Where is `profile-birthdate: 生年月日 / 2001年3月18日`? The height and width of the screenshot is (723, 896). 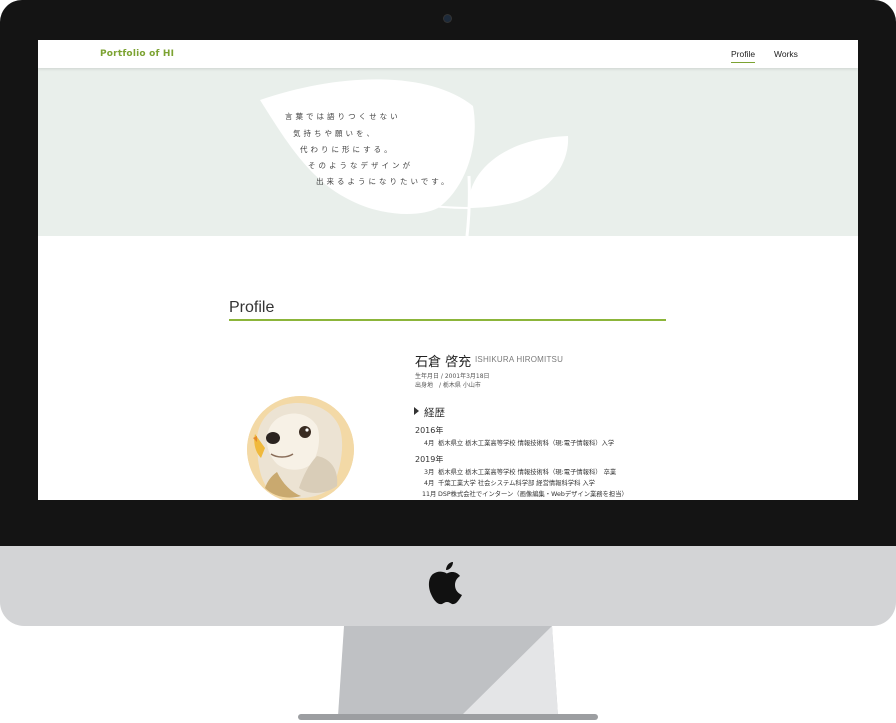 profile-birthdate: 生年月日 / 2001年3月18日 is located at coordinates (452, 376).